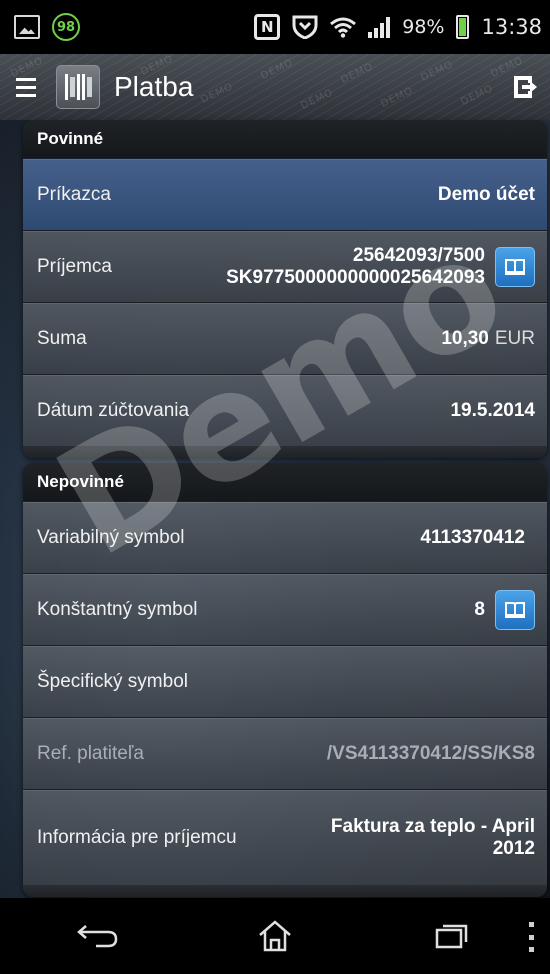  I want to click on row-value: Faktura za teplo - April 2012, so click(432, 837).